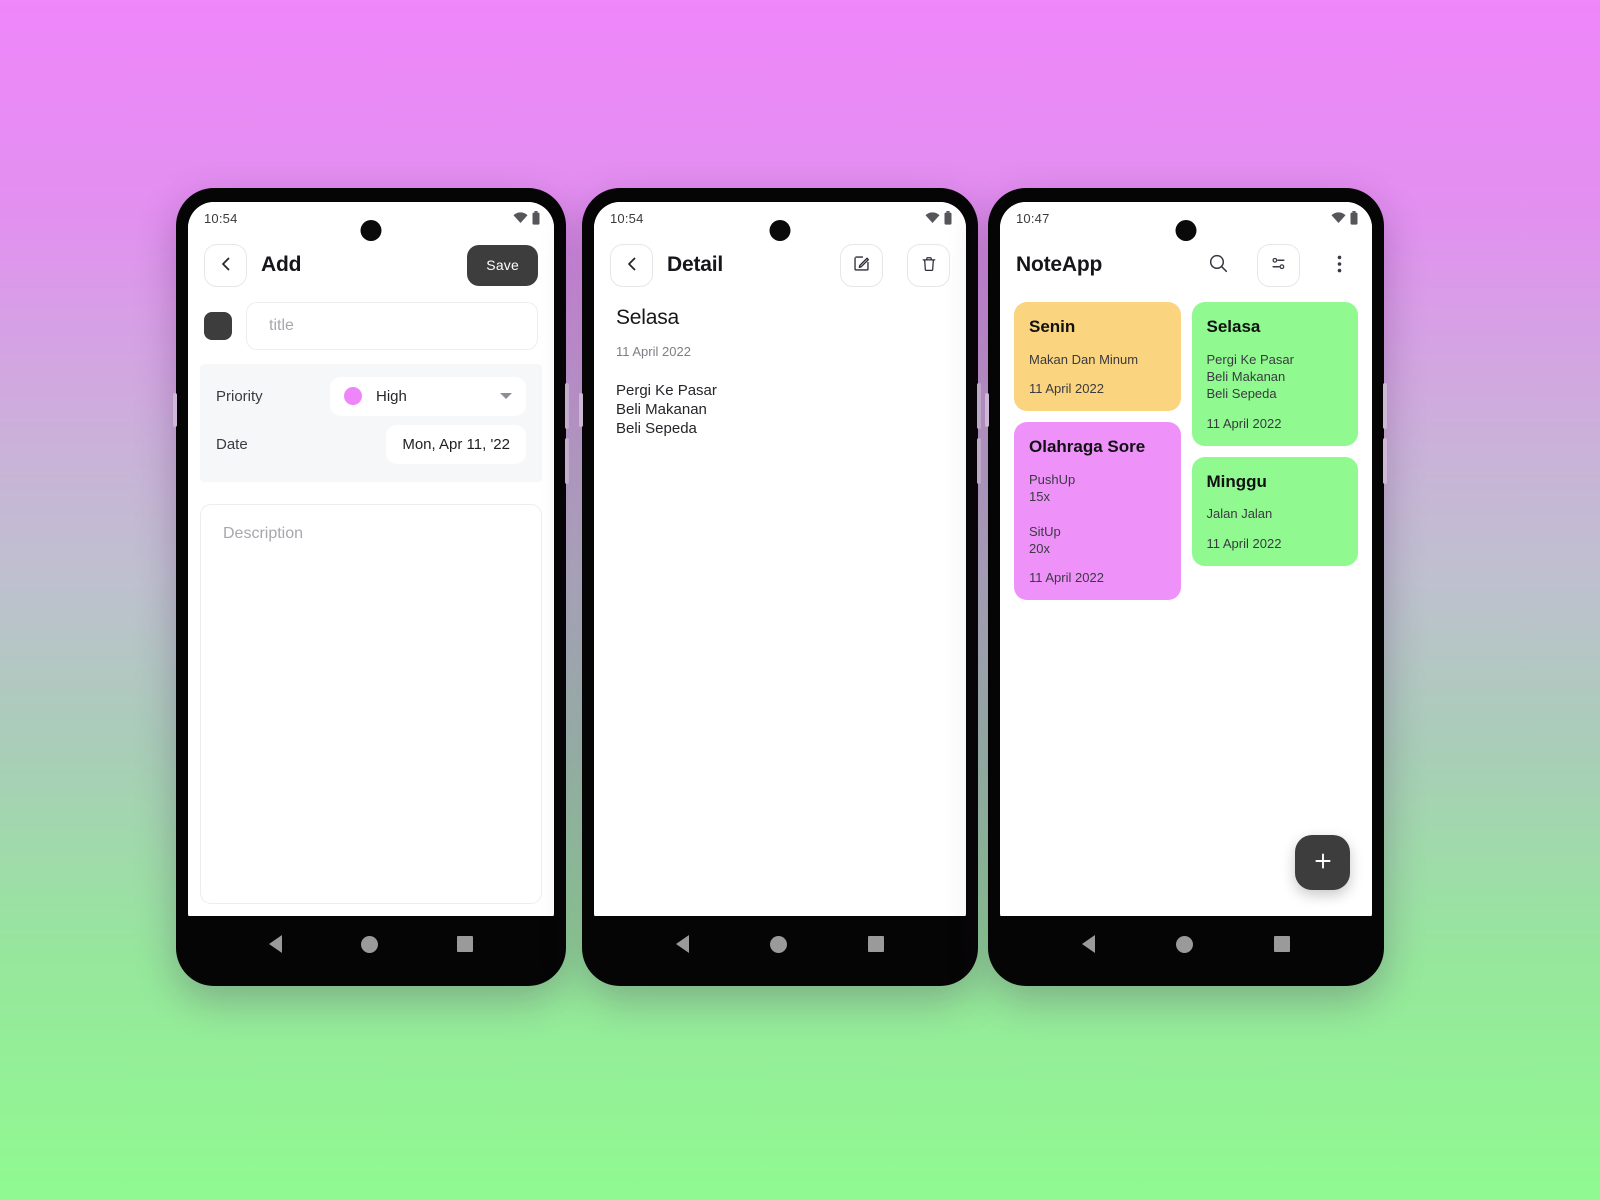 The height and width of the screenshot is (1200, 1600). What do you see at coordinates (1274, 511) in the screenshot?
I see `note-card: Minggu Jalan Jalan 11 April 2022` at bounding box center [1274, 511].